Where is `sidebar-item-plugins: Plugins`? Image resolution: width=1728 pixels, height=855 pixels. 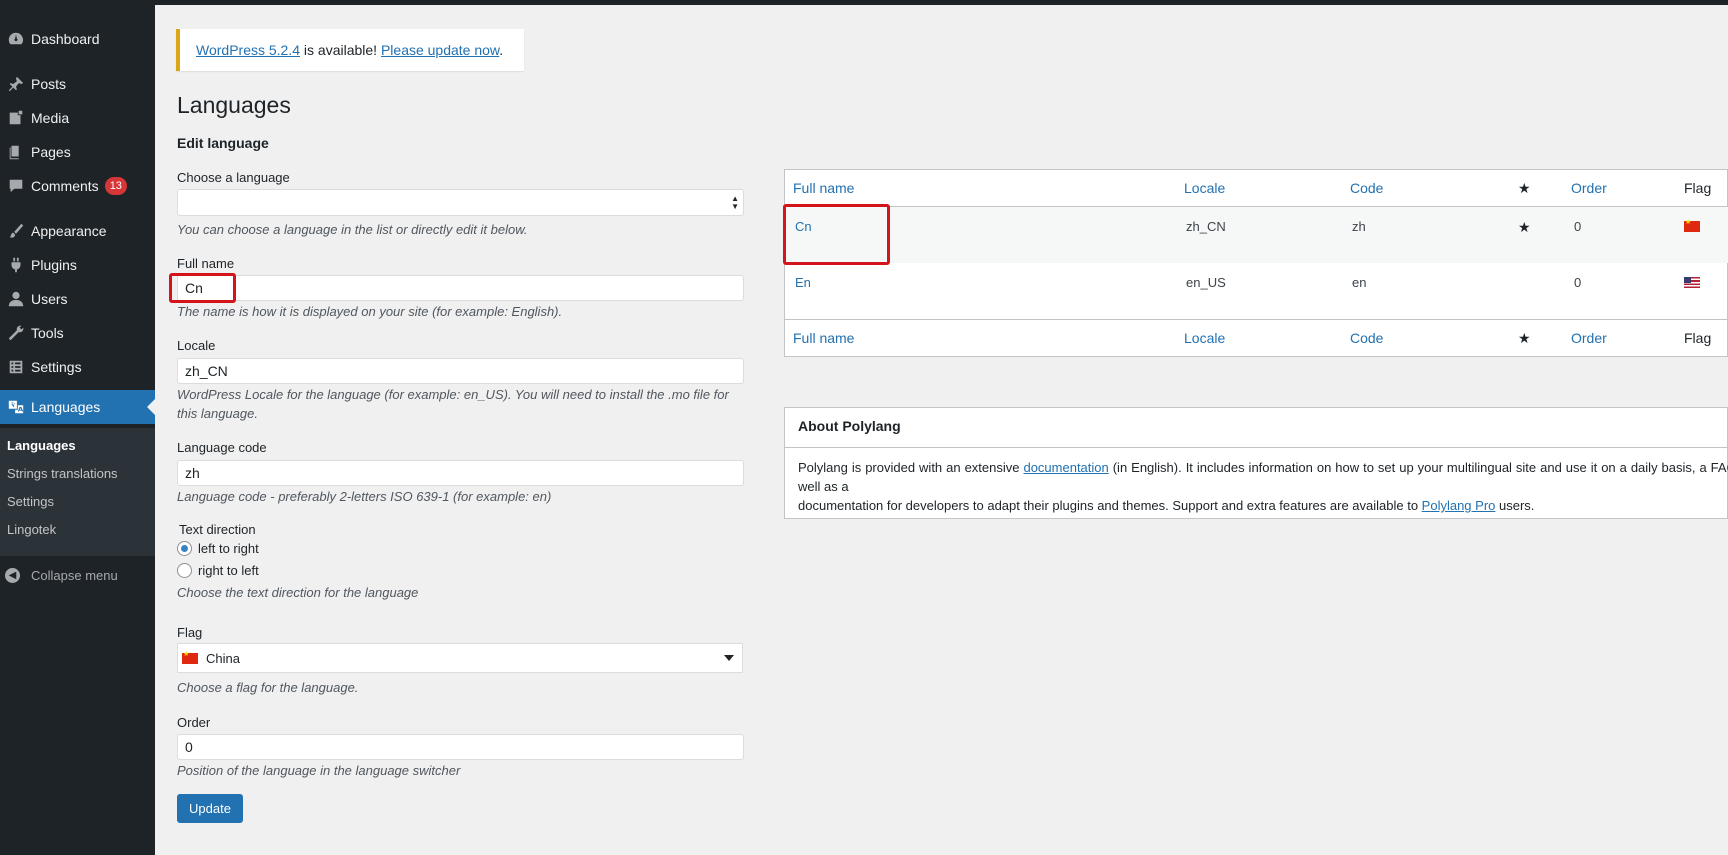 sidebar-item-plugins: Plugins is located at coordinates (77, 265).